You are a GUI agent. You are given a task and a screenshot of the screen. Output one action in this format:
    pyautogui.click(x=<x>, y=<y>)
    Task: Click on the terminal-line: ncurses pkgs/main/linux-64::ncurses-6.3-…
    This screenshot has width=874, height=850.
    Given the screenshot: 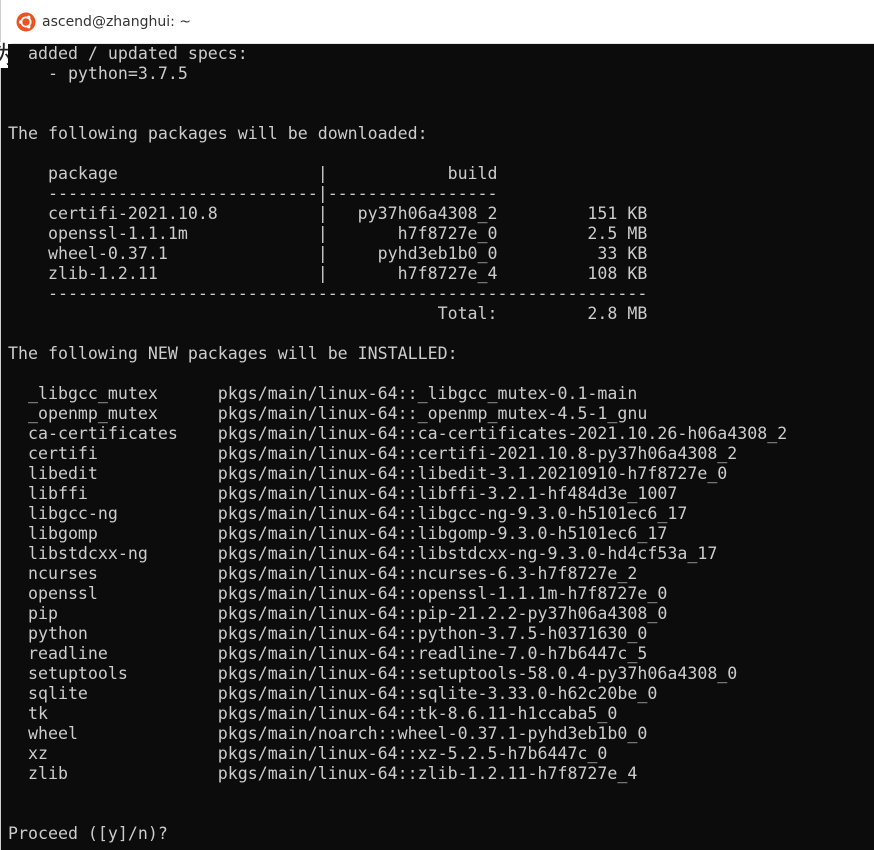 What is the action you would take?
    pyautogui.click(x=323, y=573)
    